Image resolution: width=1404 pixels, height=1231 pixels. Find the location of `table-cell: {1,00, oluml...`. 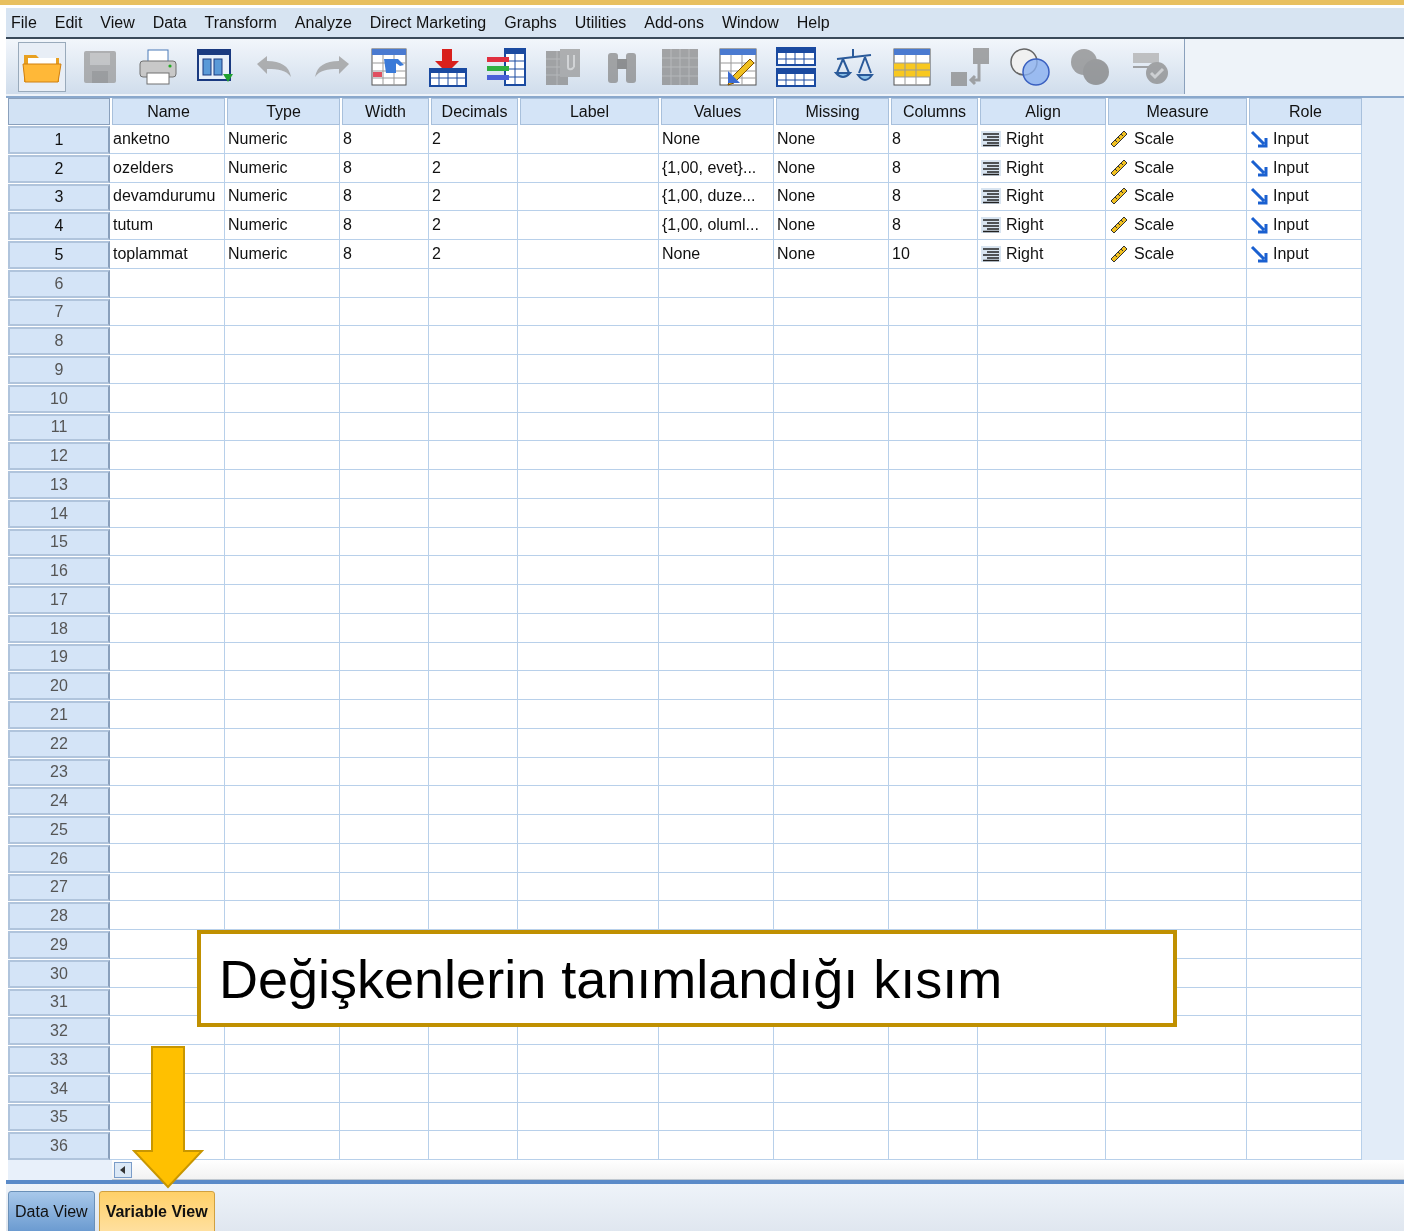

table-cell: {1,00, oluml... is located at coordinates (716, 225).